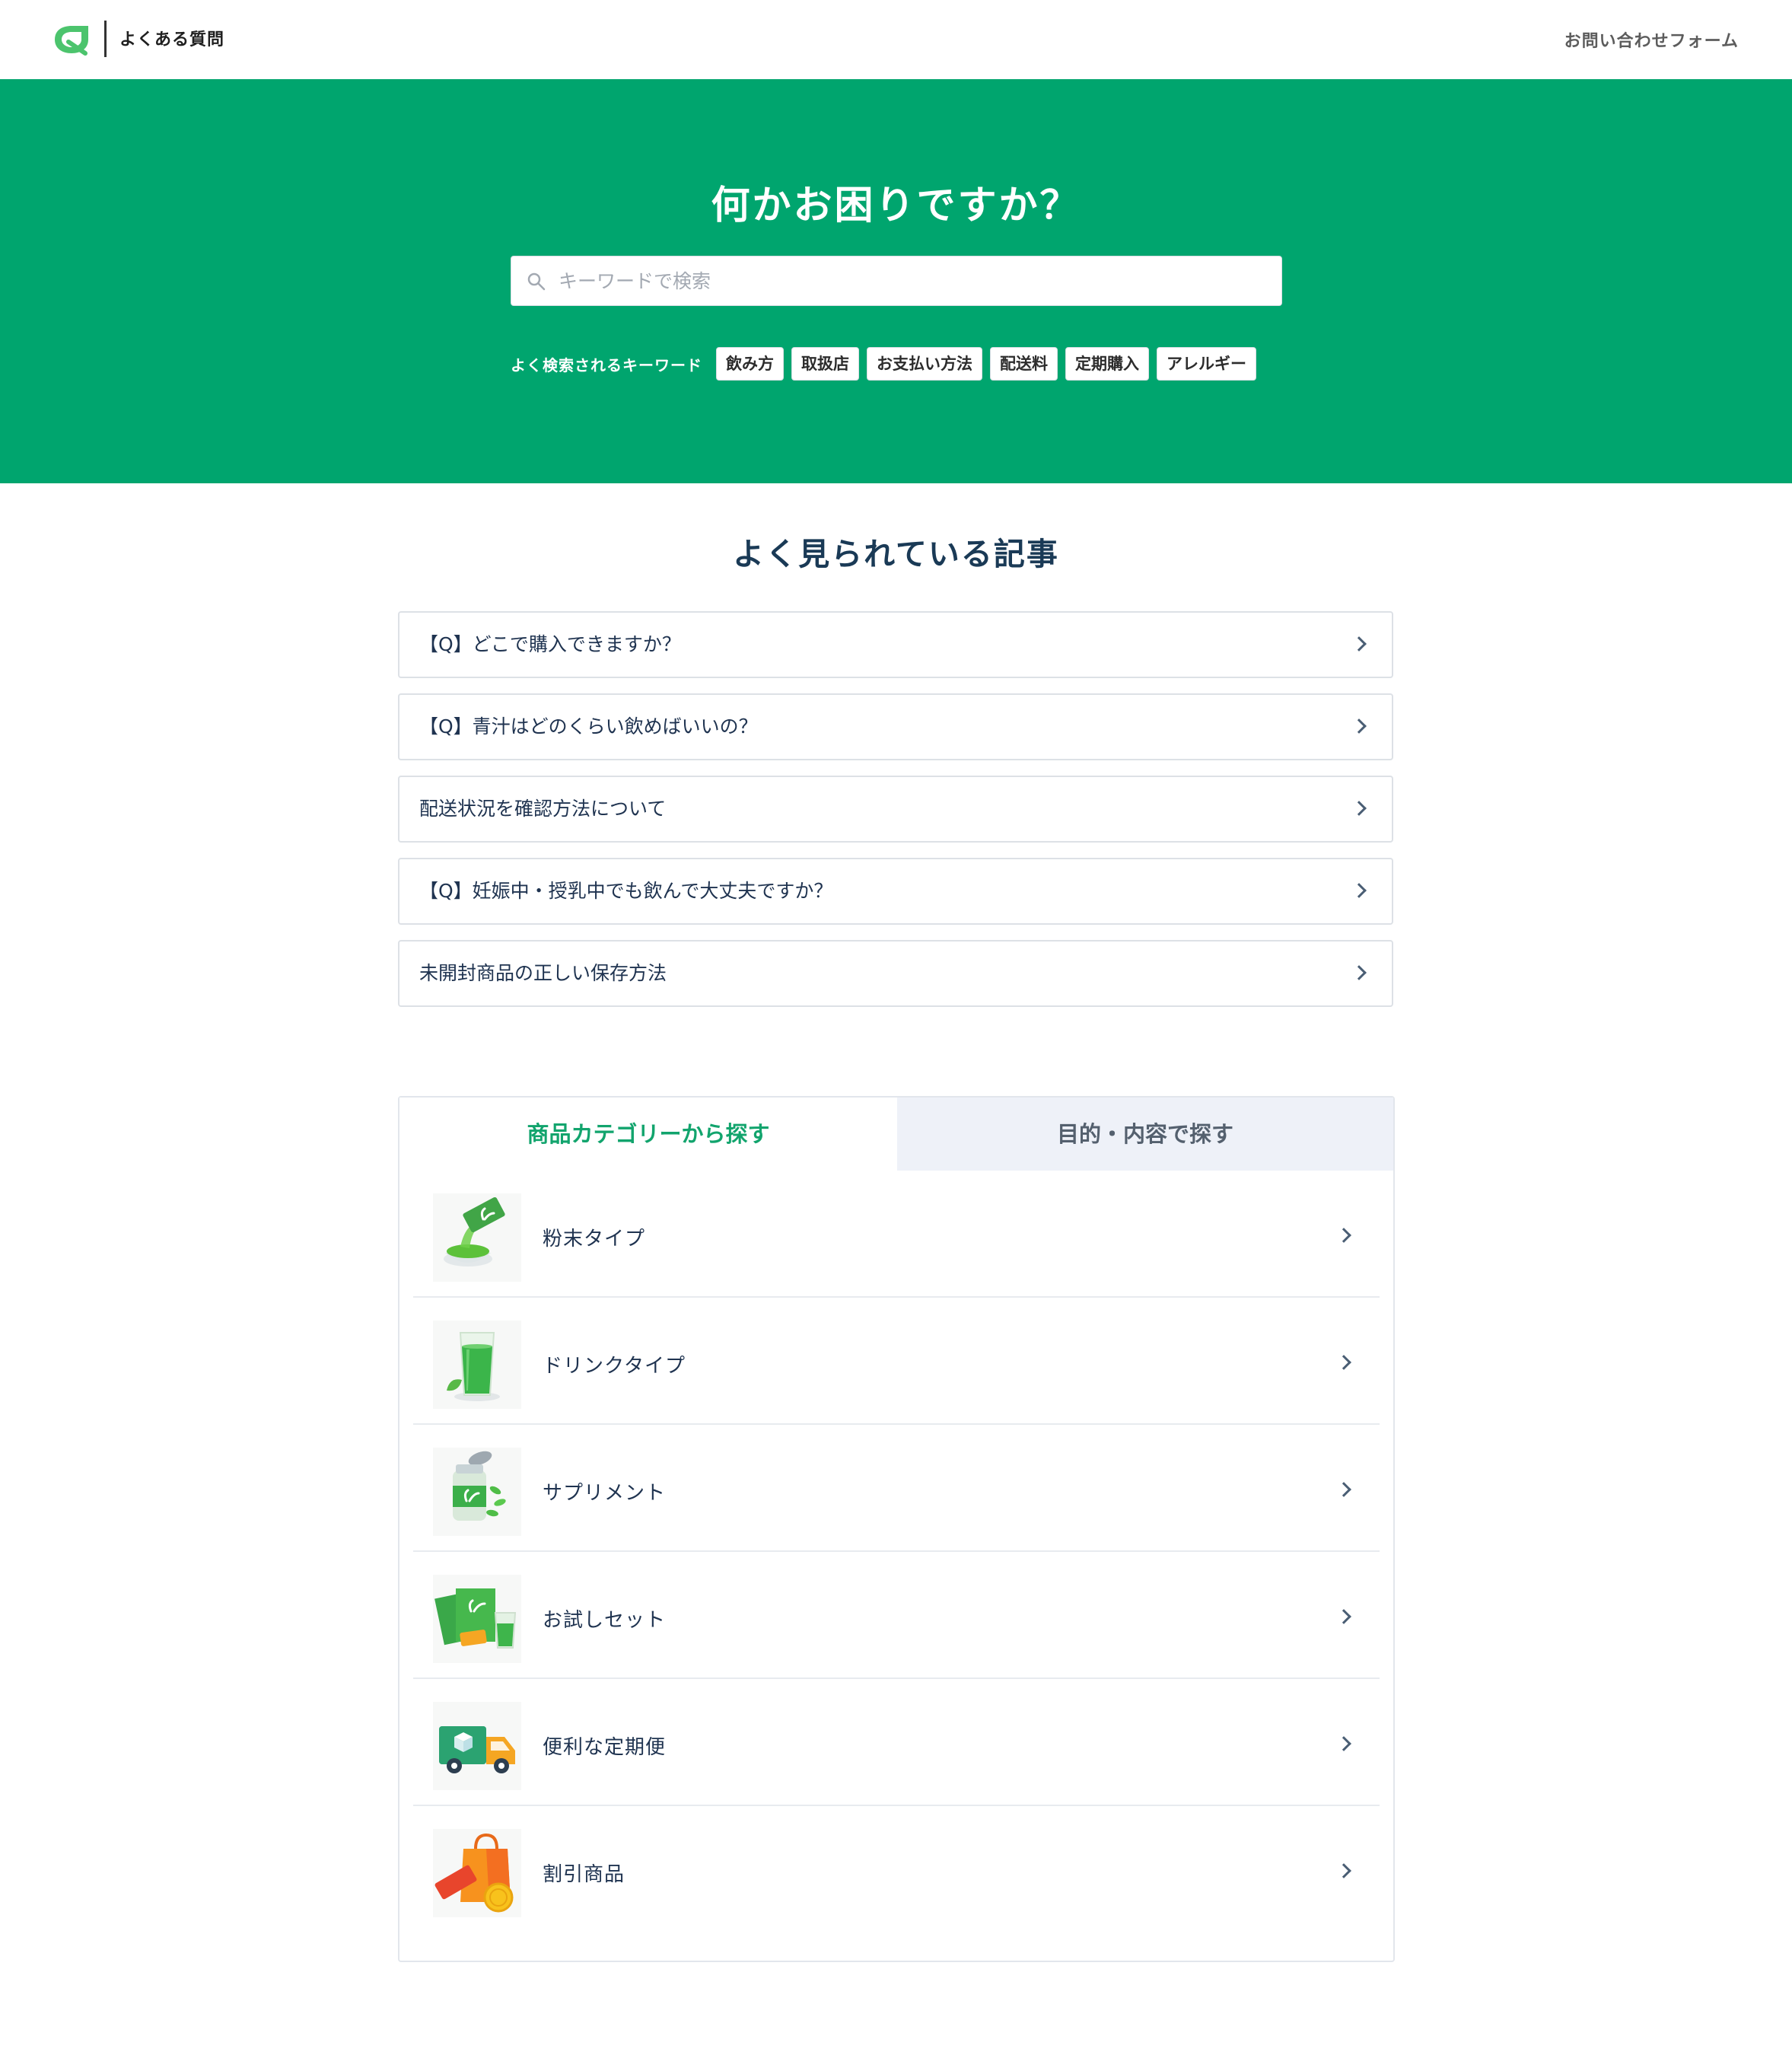 The width and height of the screenshot is (1792, 2055). I want to click on trial-set-icon, so click(477, 1619).